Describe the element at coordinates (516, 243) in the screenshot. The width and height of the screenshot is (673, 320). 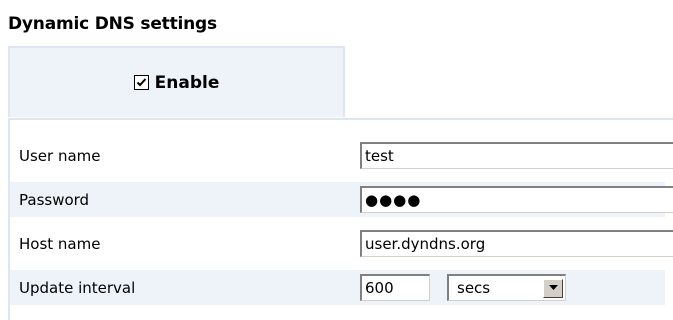
I see `hostname-input` at that location.